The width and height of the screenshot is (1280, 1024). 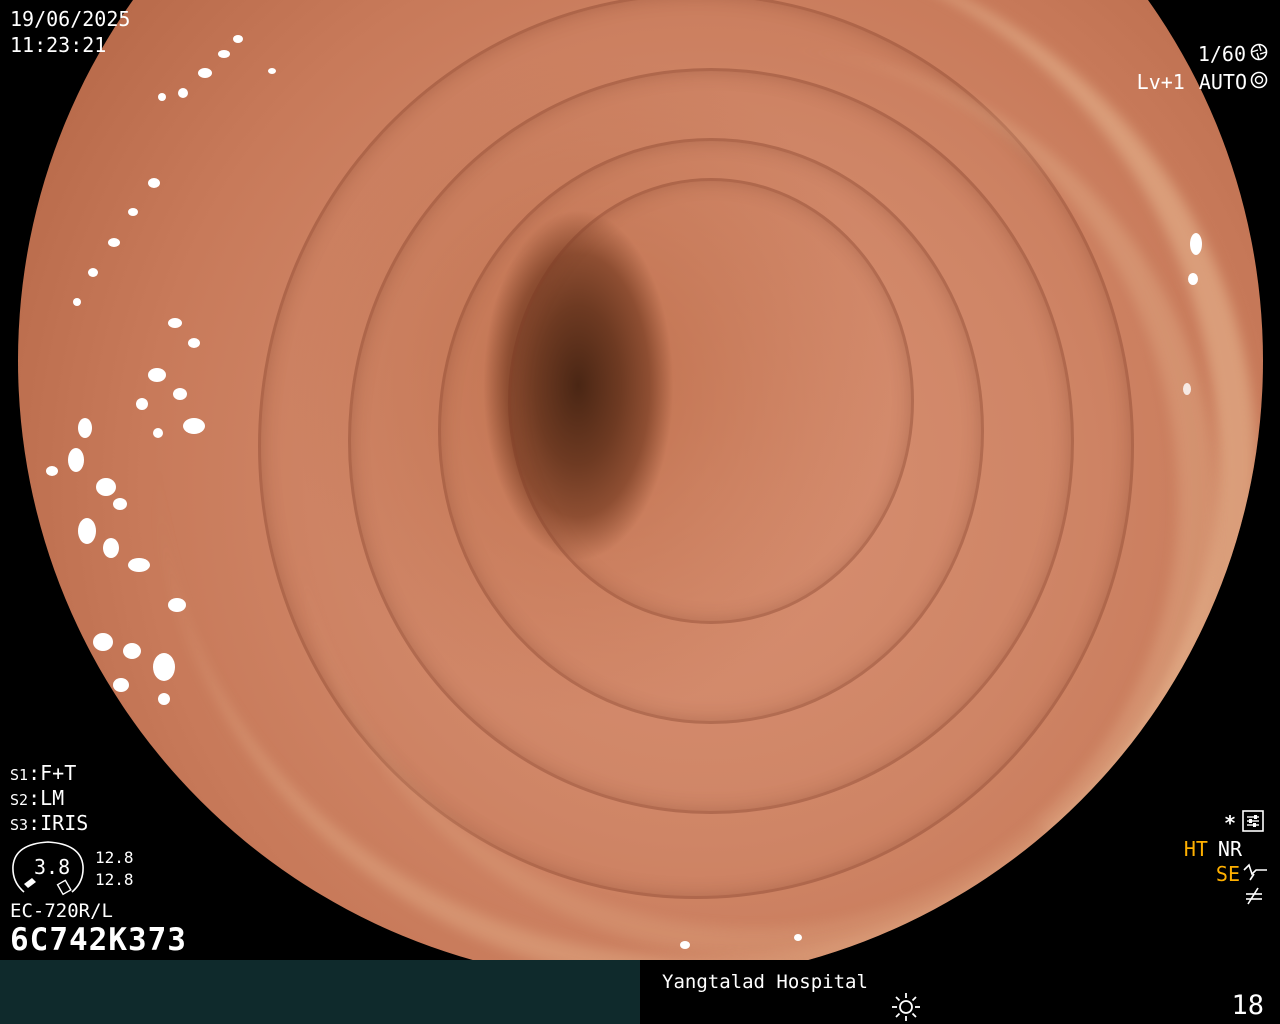 I want to click on gauge-value: 3.8, so click(x=52, y=867).